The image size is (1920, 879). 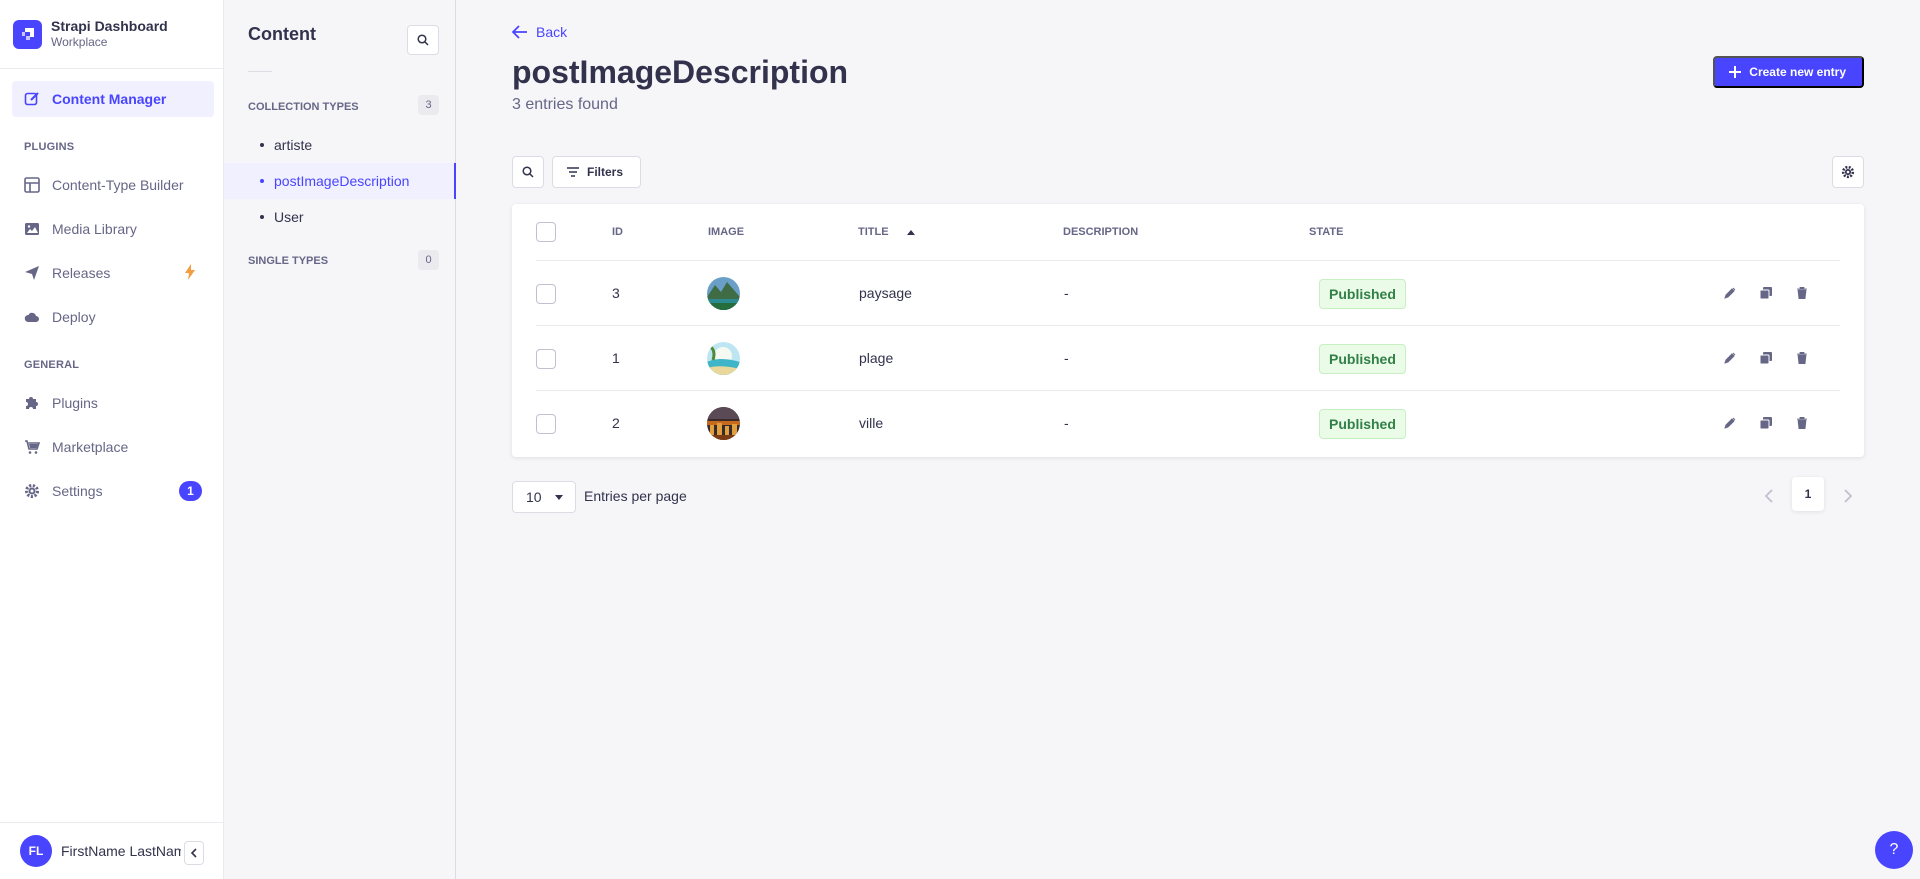 I want to click on page-1-button: 1, so click(x=1808, y=494).